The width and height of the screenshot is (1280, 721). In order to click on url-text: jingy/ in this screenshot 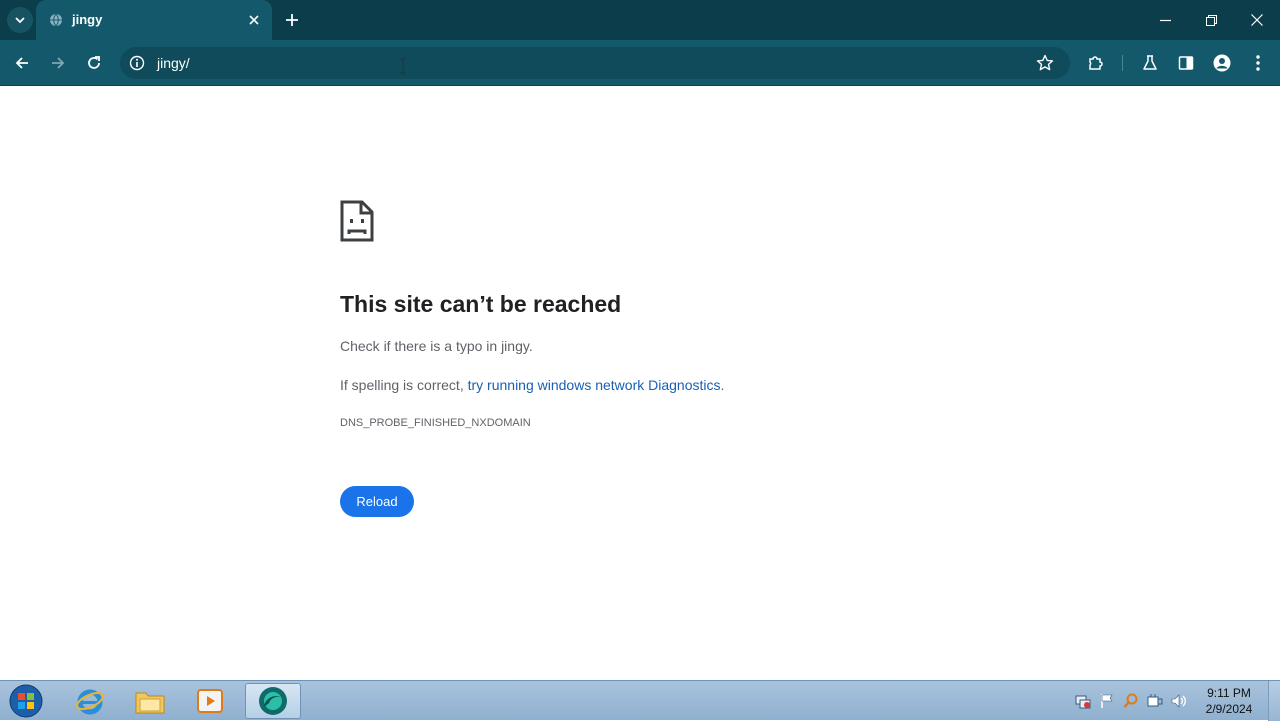, I will do `click(173, 63)`.